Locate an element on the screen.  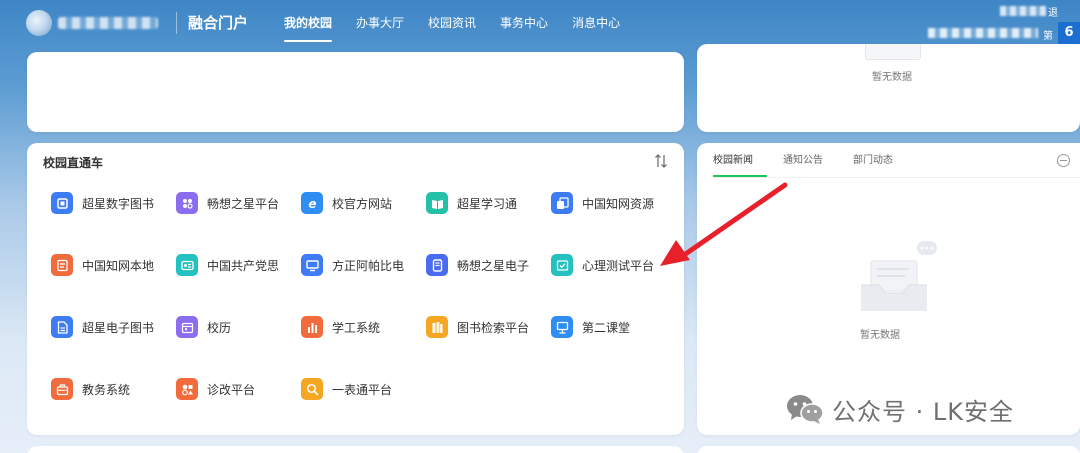
book-icon is located at coordinates (62, 203).